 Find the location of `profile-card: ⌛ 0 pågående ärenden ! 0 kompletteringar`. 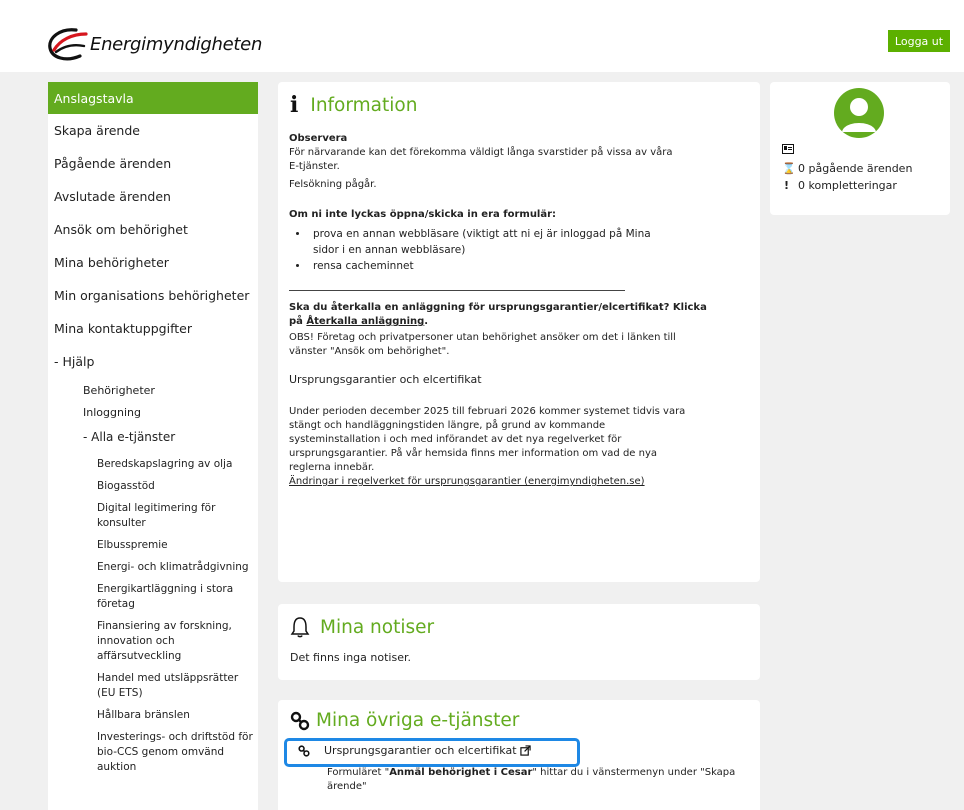

profile-card: ⌛ 0 pågående ärenden ! 0 kompletteringar is located at coordinates (860, 148).